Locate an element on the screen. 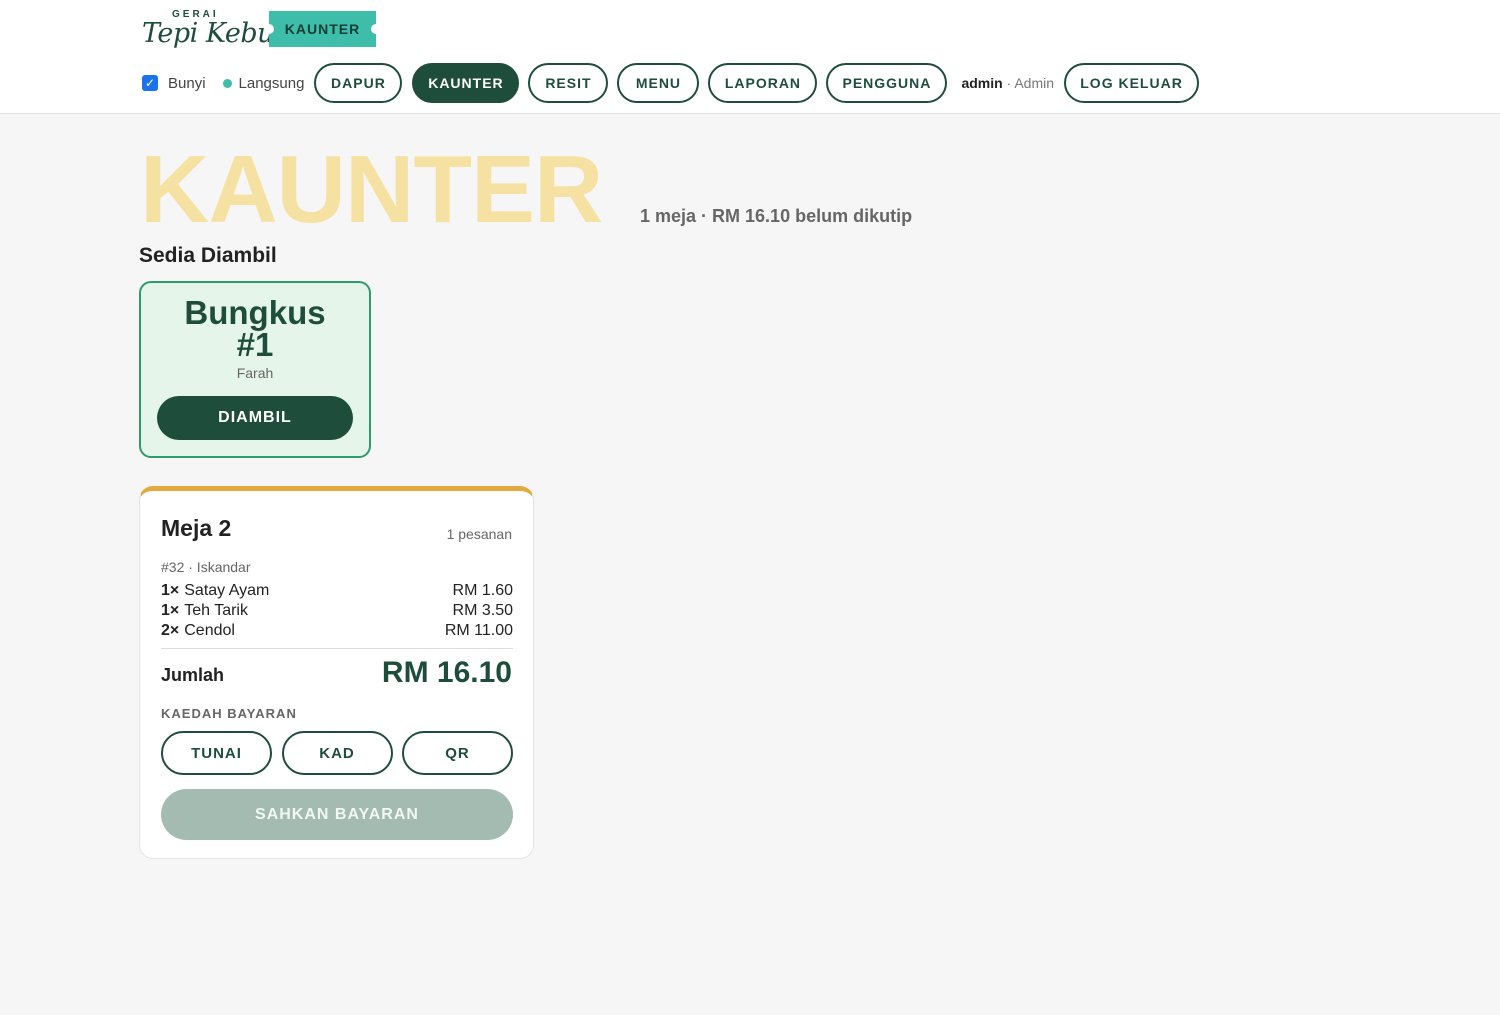  order-meta: #32 · Iskandar is located at coordinates (206, 567).